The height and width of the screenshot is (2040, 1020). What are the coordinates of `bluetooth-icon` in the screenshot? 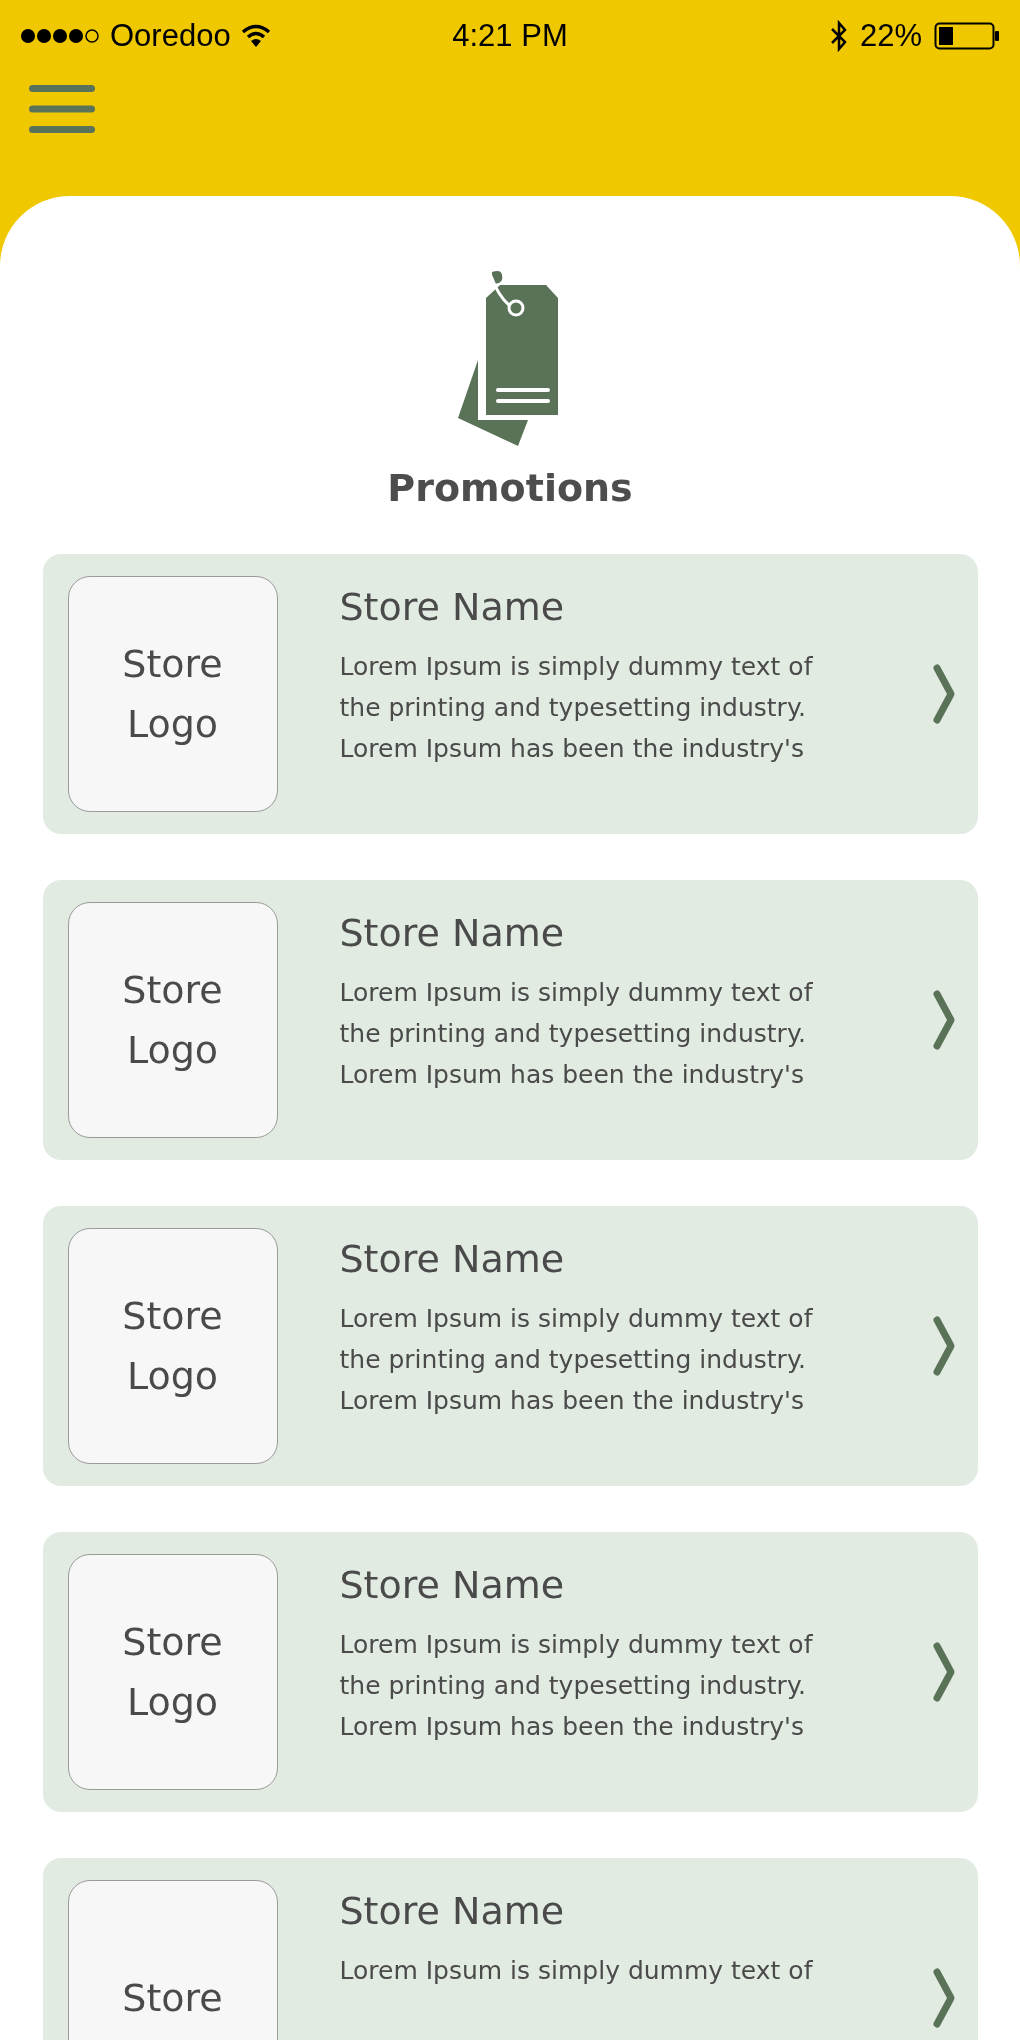 It's located at (838, 36).